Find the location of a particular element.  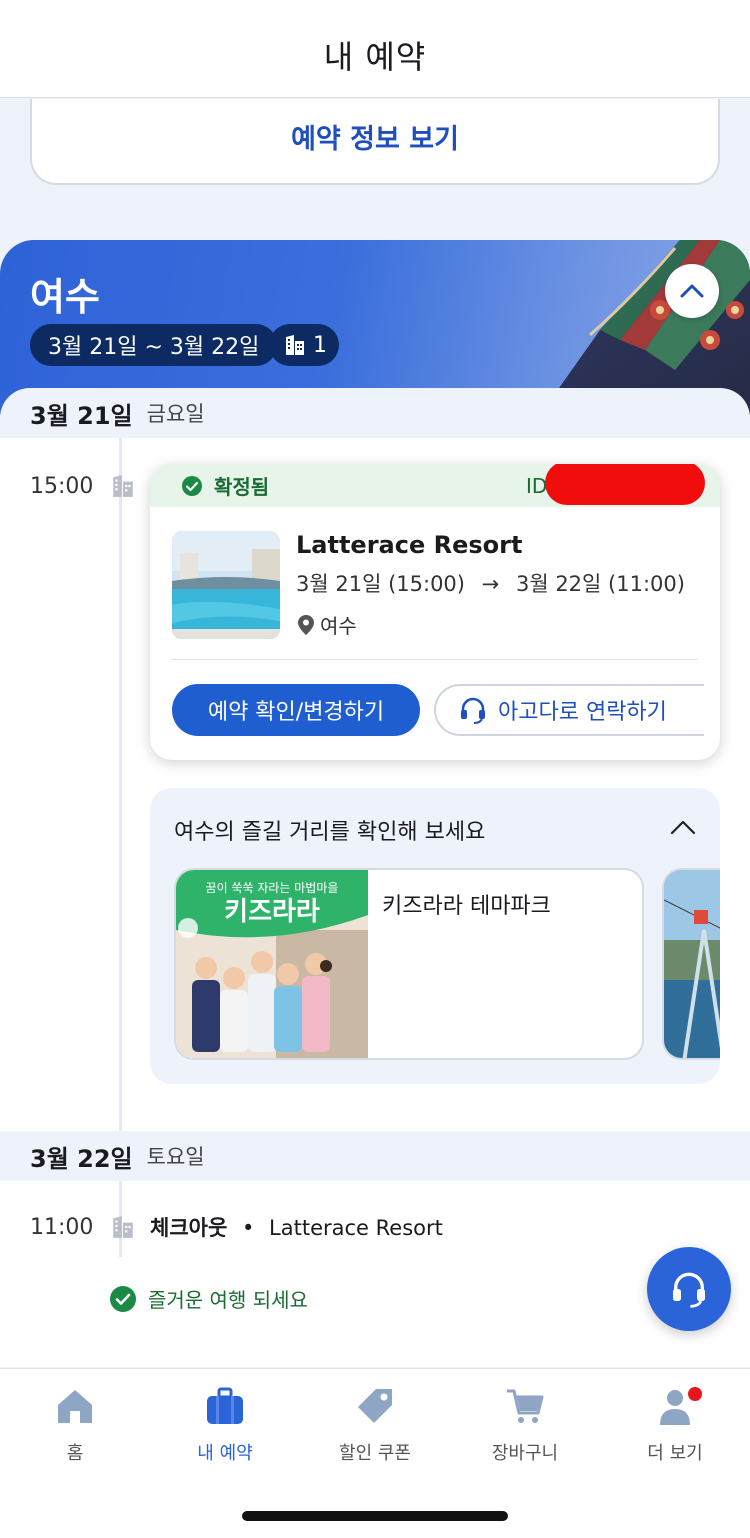

trip-city: 여수 is located at coordinates (65, 297).